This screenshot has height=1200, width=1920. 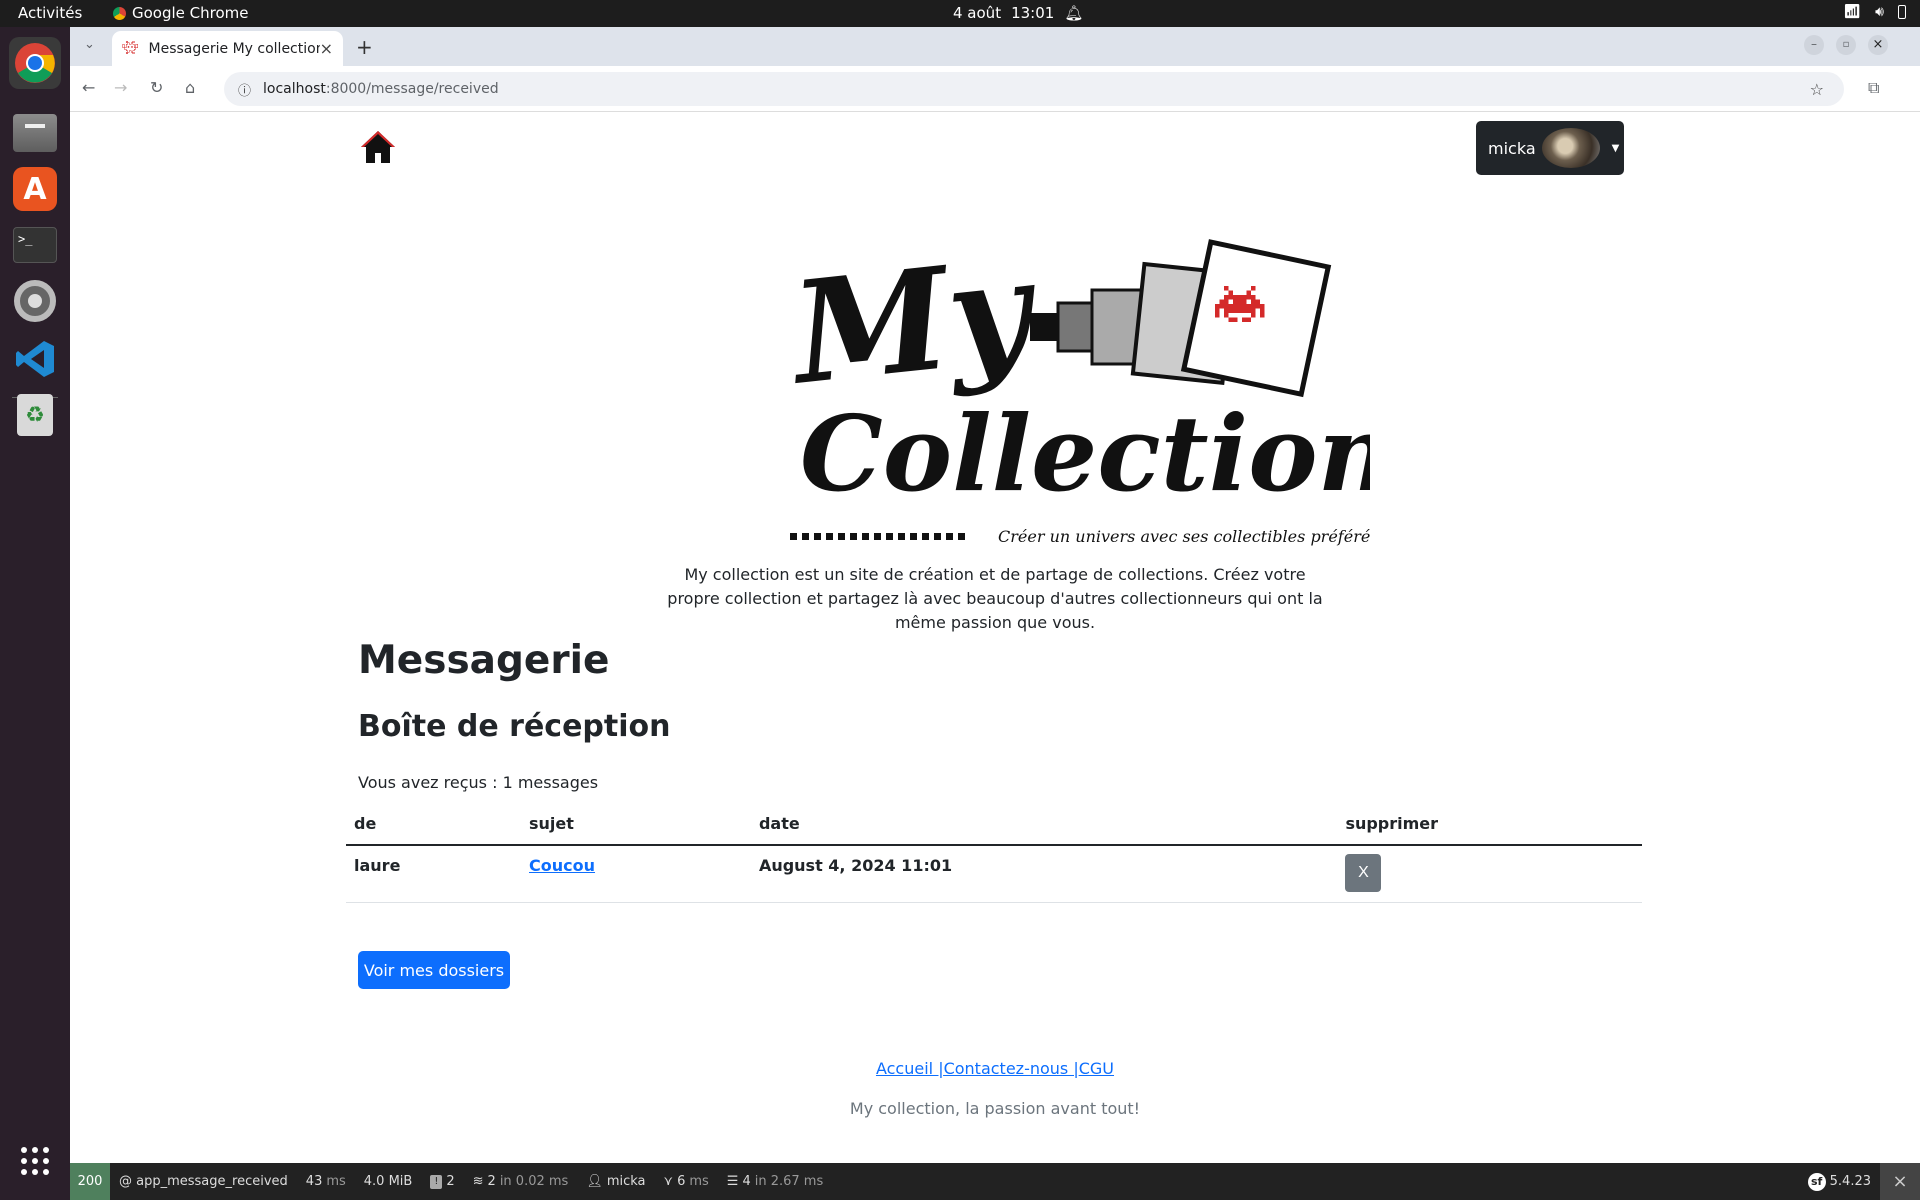 What do you see at coordinates (156, 87) in the screenshot?
I see `reload-icon: ↻` at bounding box center [156, 87].